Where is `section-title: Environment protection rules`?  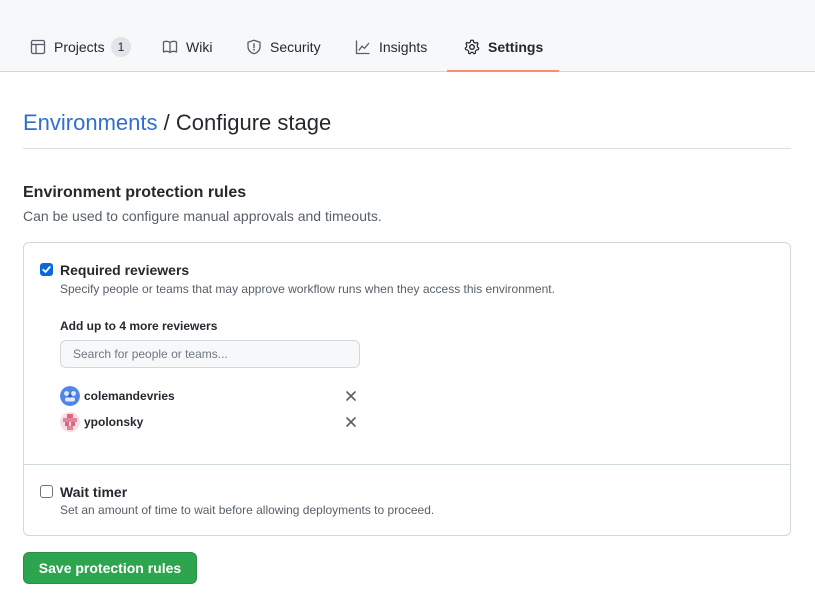 section-title: Environment protection rules is located at coordinates (135, 192).